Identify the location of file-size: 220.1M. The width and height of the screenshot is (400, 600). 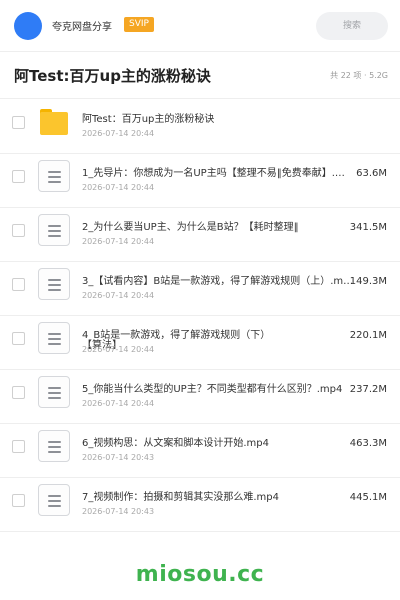
(368, 335).